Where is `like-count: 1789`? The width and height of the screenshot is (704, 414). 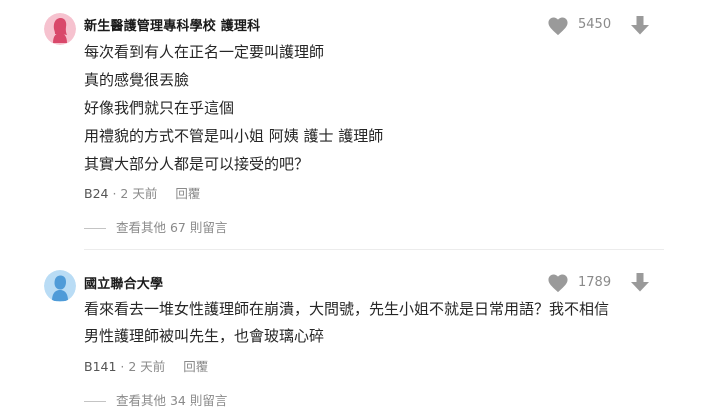
like-count: 1789 is located at coordinates (595, 282).